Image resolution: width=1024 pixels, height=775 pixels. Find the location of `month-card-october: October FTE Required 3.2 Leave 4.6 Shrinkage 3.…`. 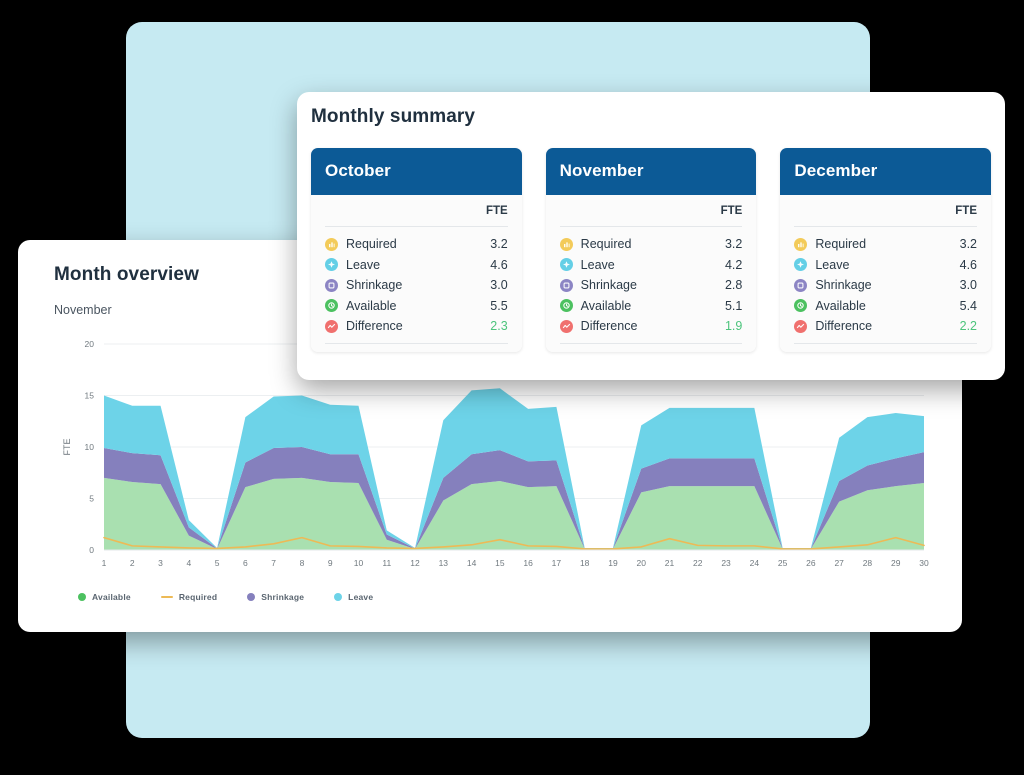

month-card-october: October FTE Required 3.2 Leave 4.6 Shrinkage 3.… is located at coordinates (416, 250).